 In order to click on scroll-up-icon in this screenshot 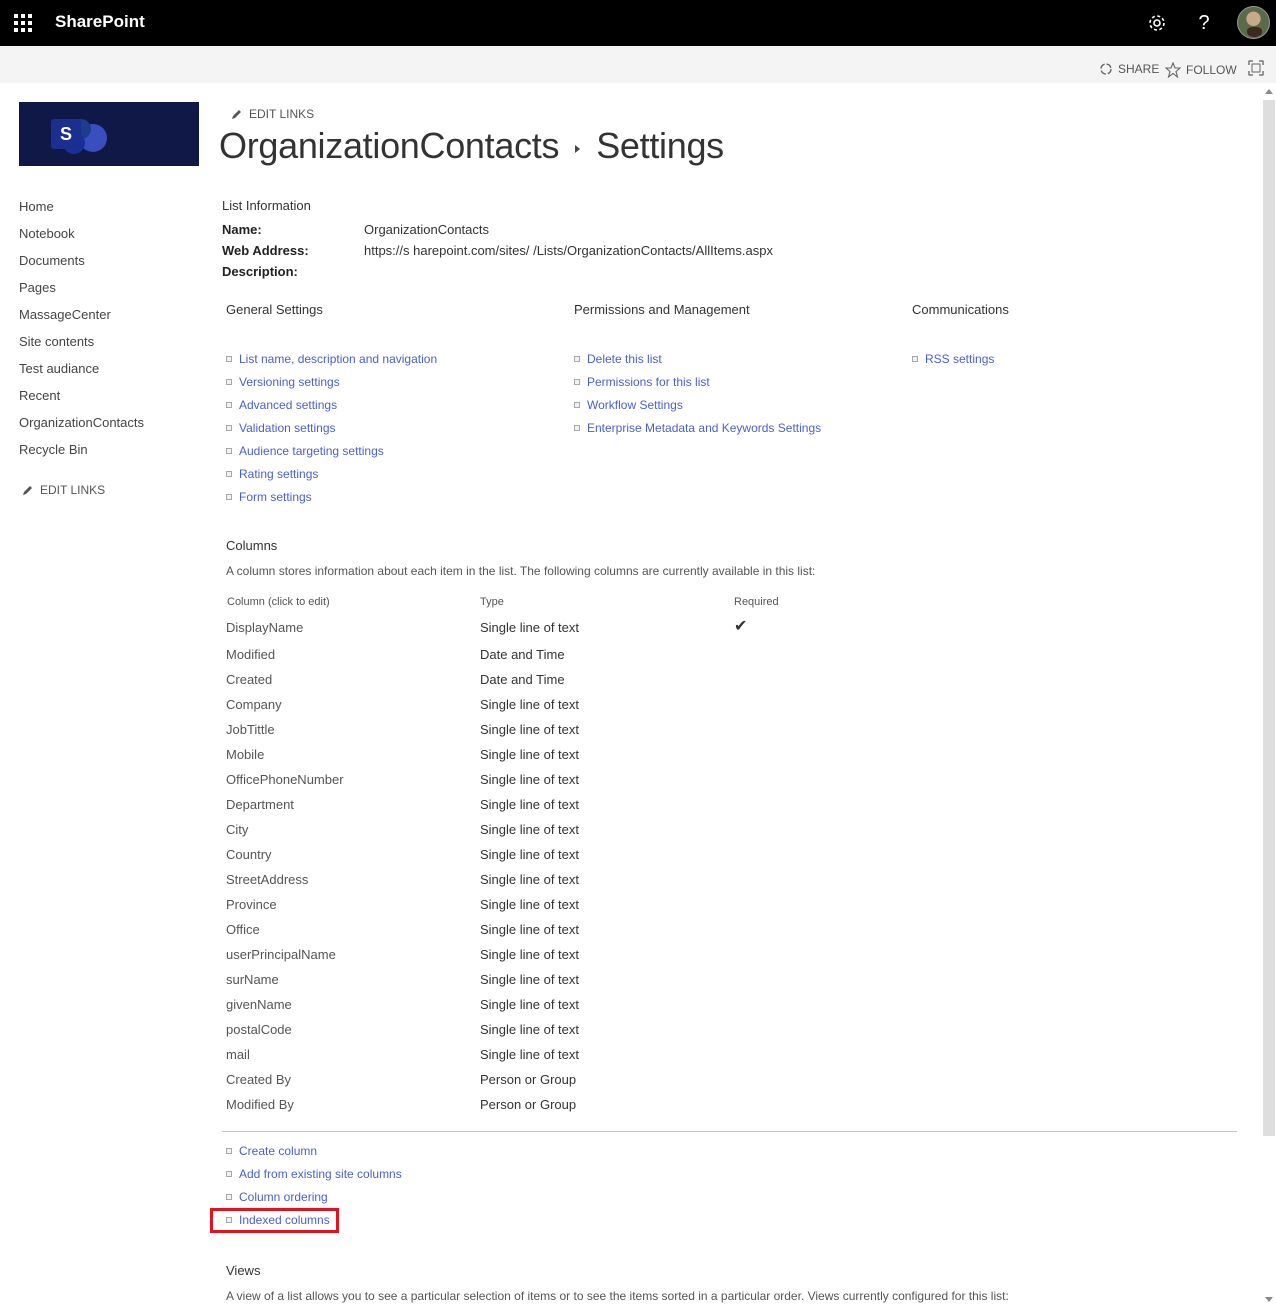, I will do `click(1269, 91)`.